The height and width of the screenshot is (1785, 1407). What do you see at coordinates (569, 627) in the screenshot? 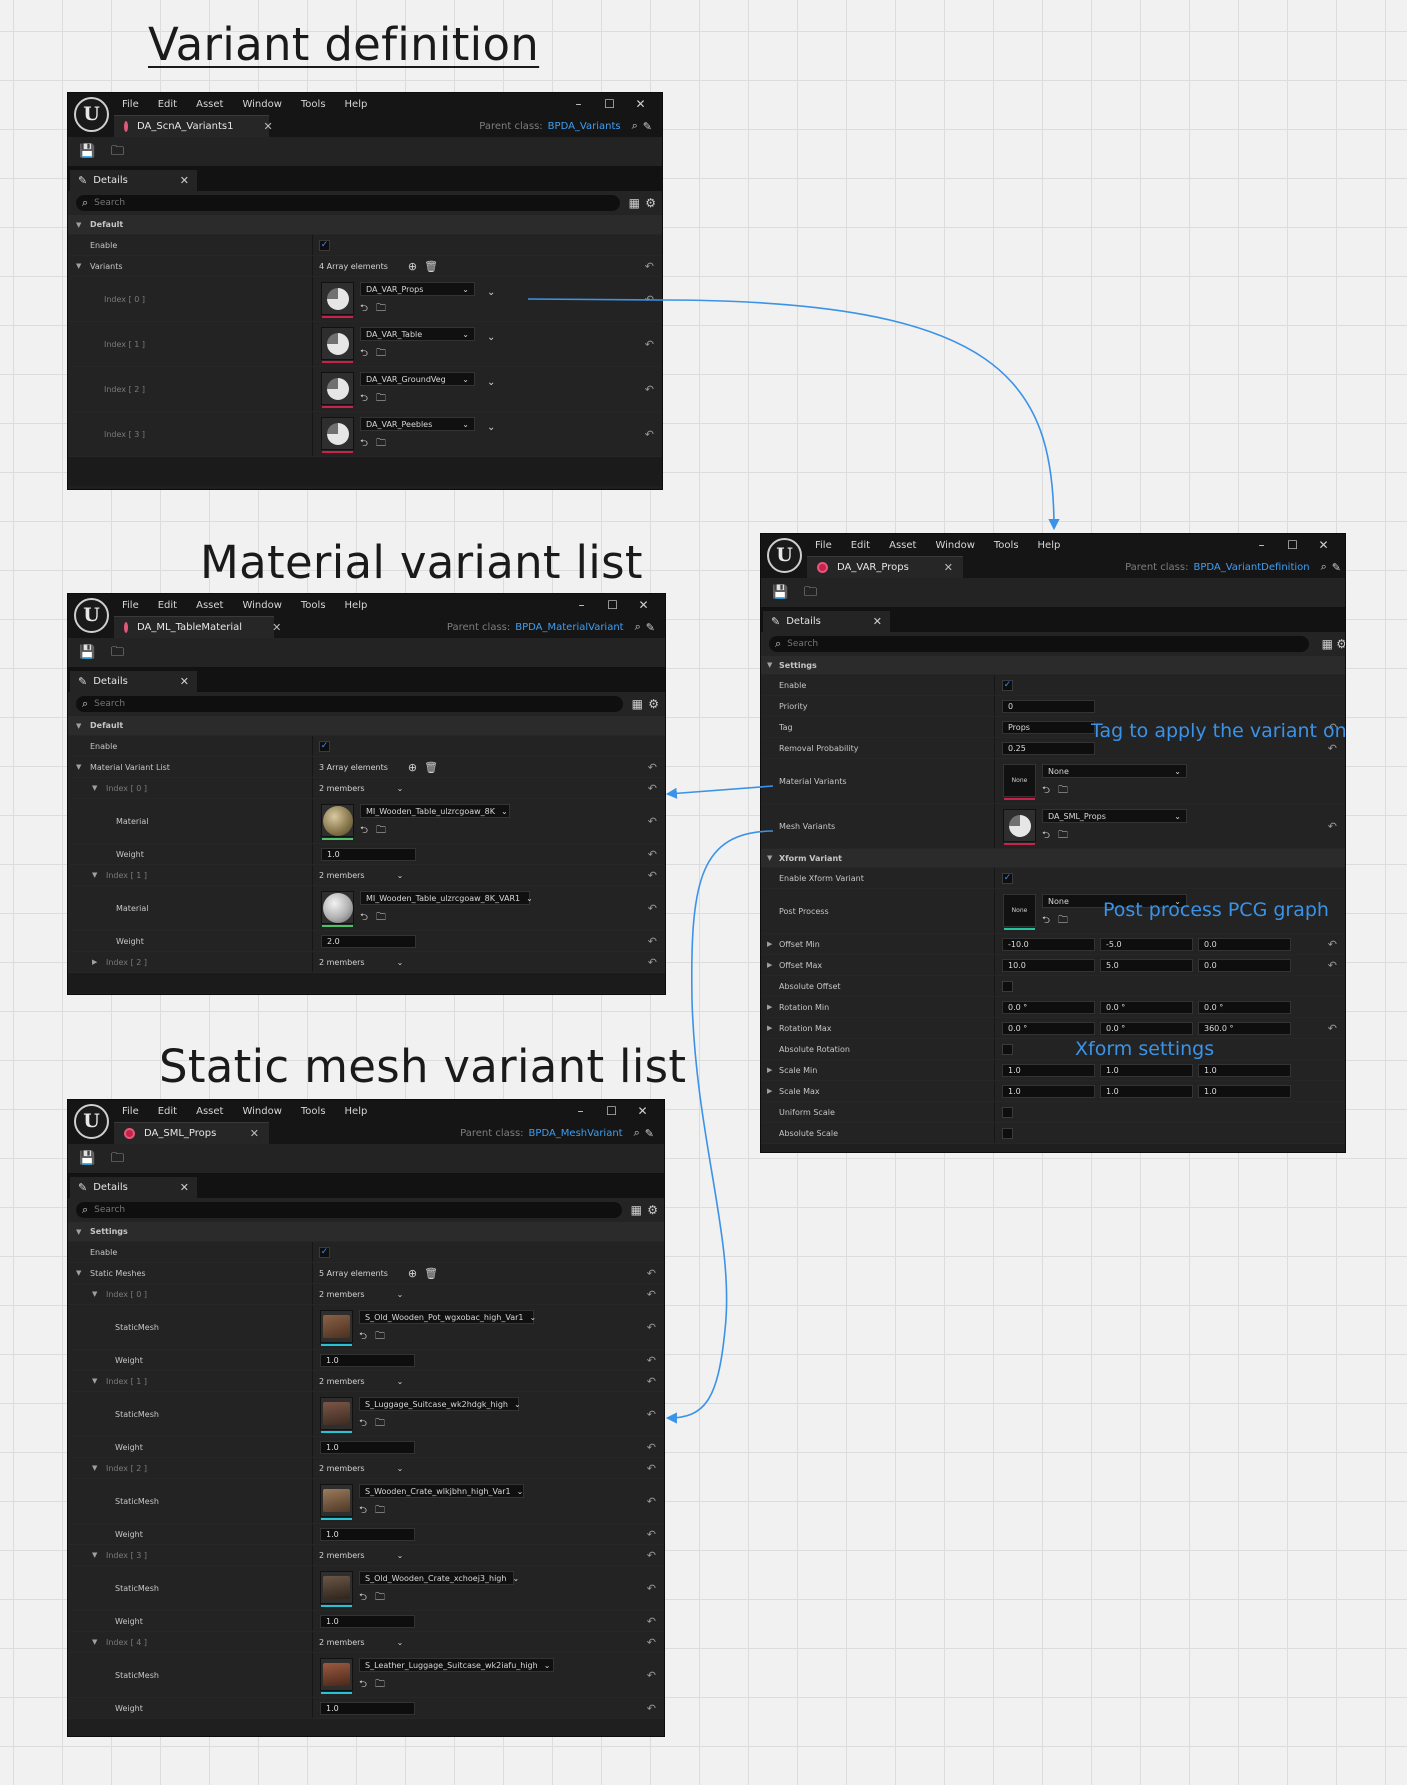
I see `parent-class-link: BPDA_MaterialVariant` at bounding box center [569, 627].